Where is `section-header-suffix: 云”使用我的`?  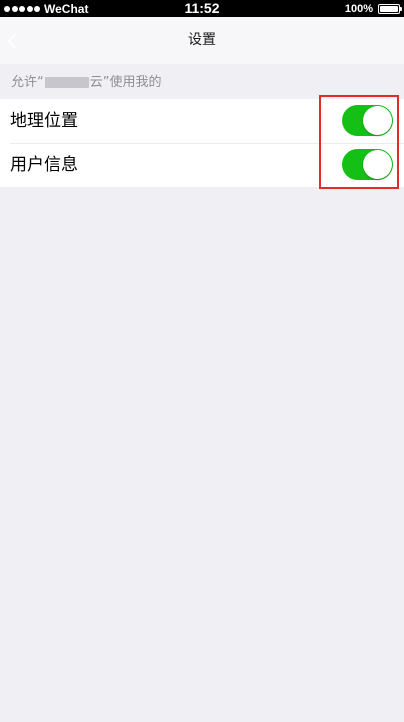 section-header-suffix: 云”使用我的 is located at coordinates (125, 82).